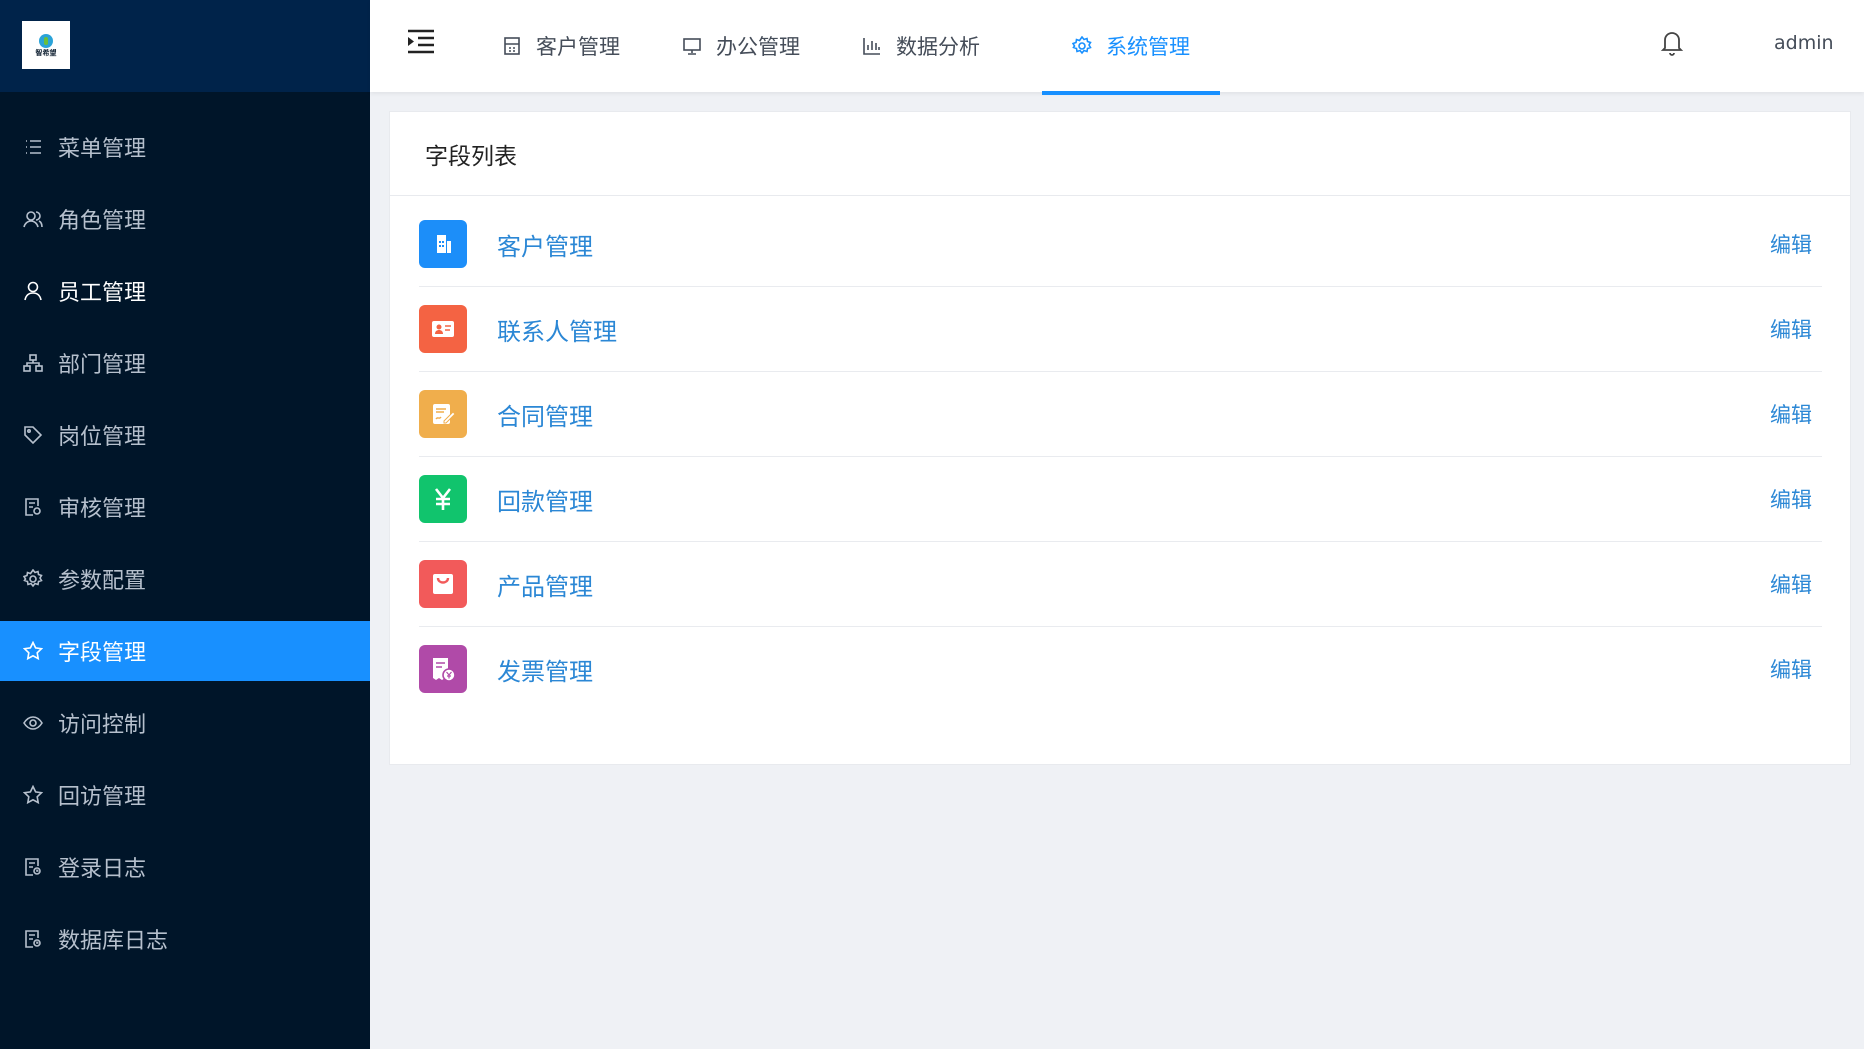  Describe the element at coordinates (102, 437) in the screenshot. I see `sidebar-item-label: 岗位管理` at that location.